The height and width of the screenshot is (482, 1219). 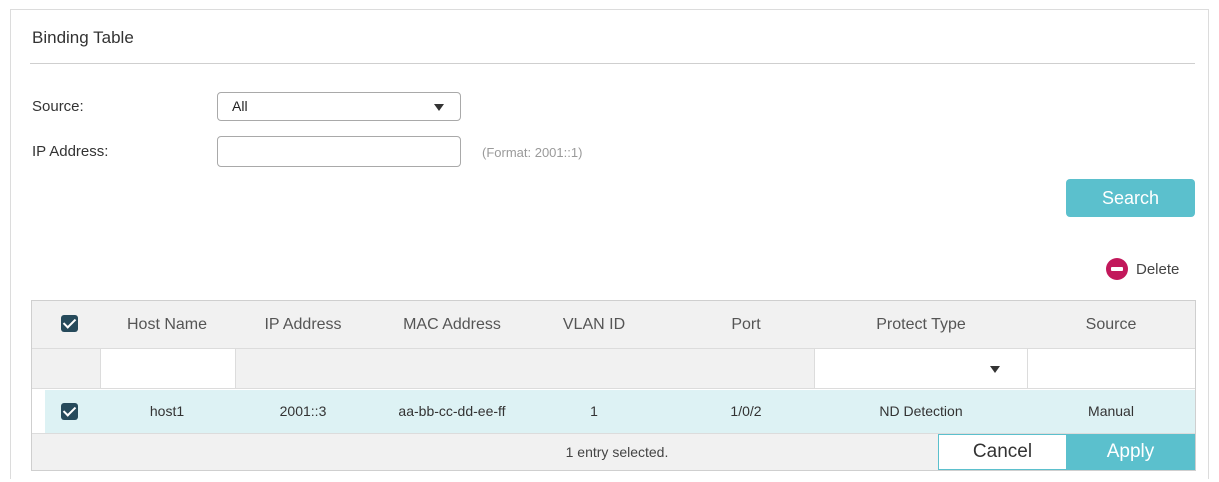 I want to click on column-header-protect-type: Protect Type, so click(x=921, y=324).